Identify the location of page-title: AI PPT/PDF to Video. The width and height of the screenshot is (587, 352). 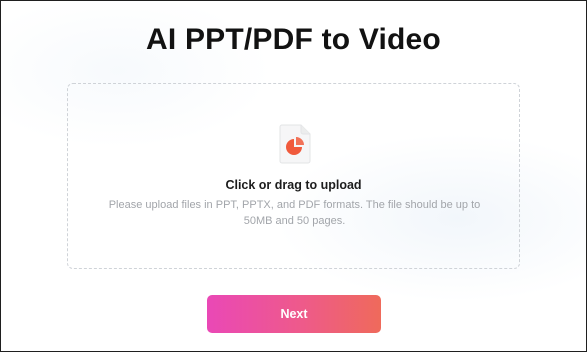
(293, 39).